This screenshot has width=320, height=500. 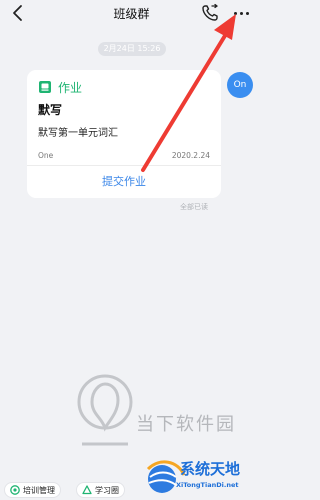 What do you see at coordinates (107, 490) in the screenshot?
I see `study-circle-label: 学习圈` at bounding box center [107, 490].